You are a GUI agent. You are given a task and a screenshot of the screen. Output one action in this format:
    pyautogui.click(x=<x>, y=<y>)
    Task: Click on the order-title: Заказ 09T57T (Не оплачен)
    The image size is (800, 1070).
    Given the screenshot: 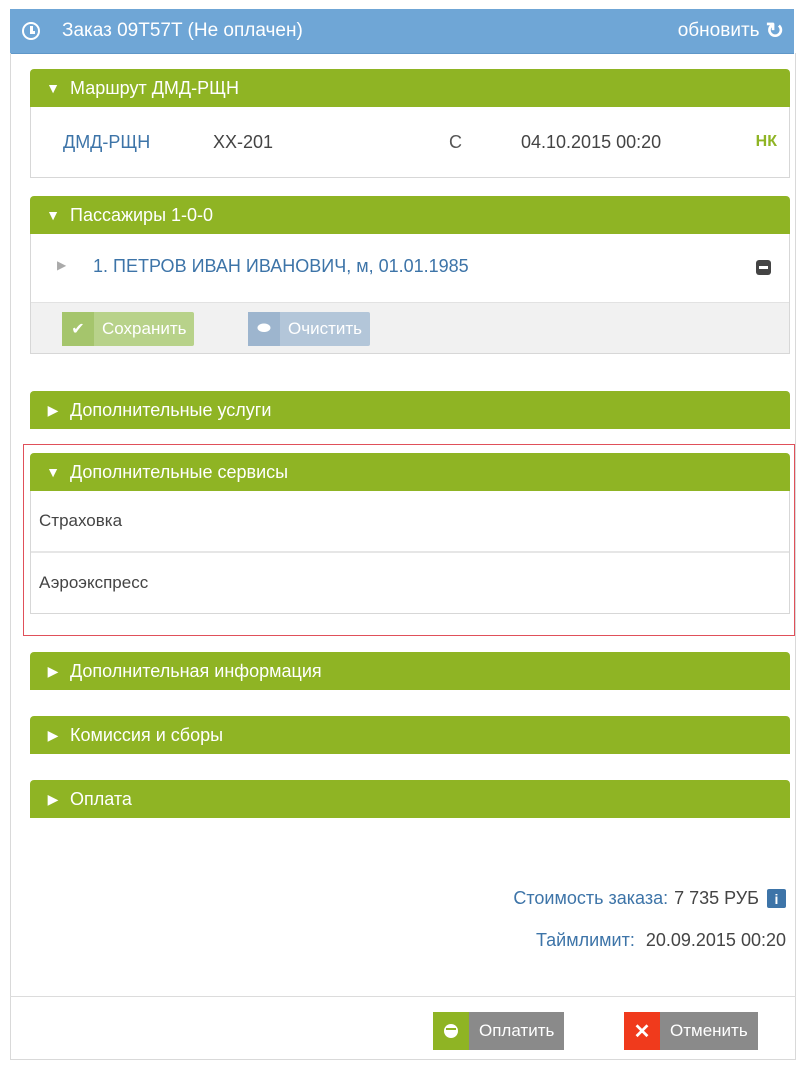 What is the action you would take?
    pyautogui.click(x=182, y=30)
    